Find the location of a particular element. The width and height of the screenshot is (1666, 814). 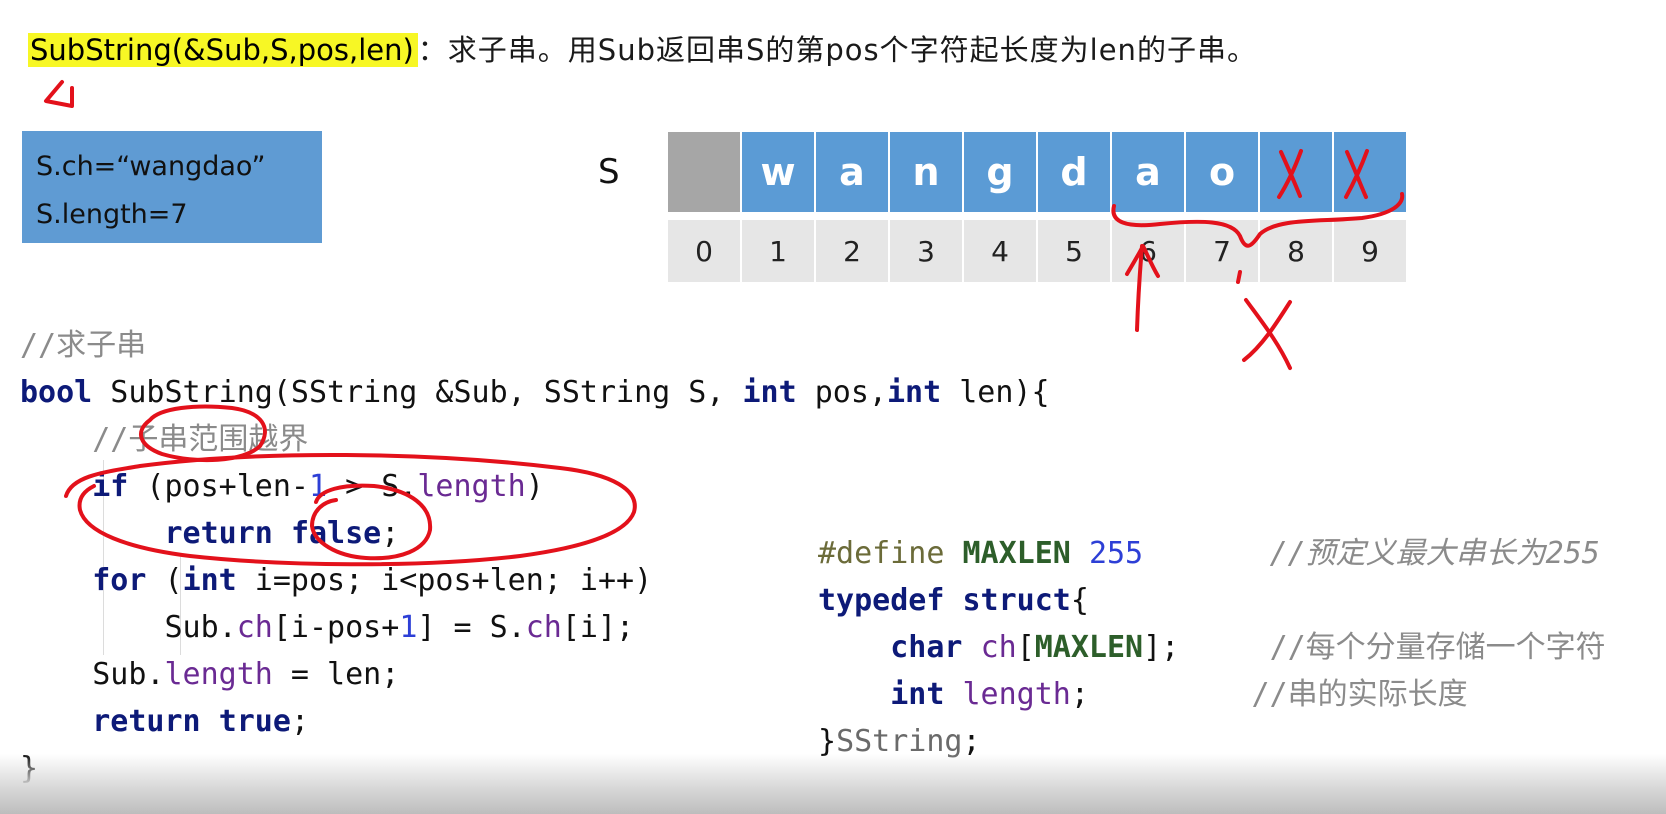

array-cell: o is located at coordinates (1222, 172).